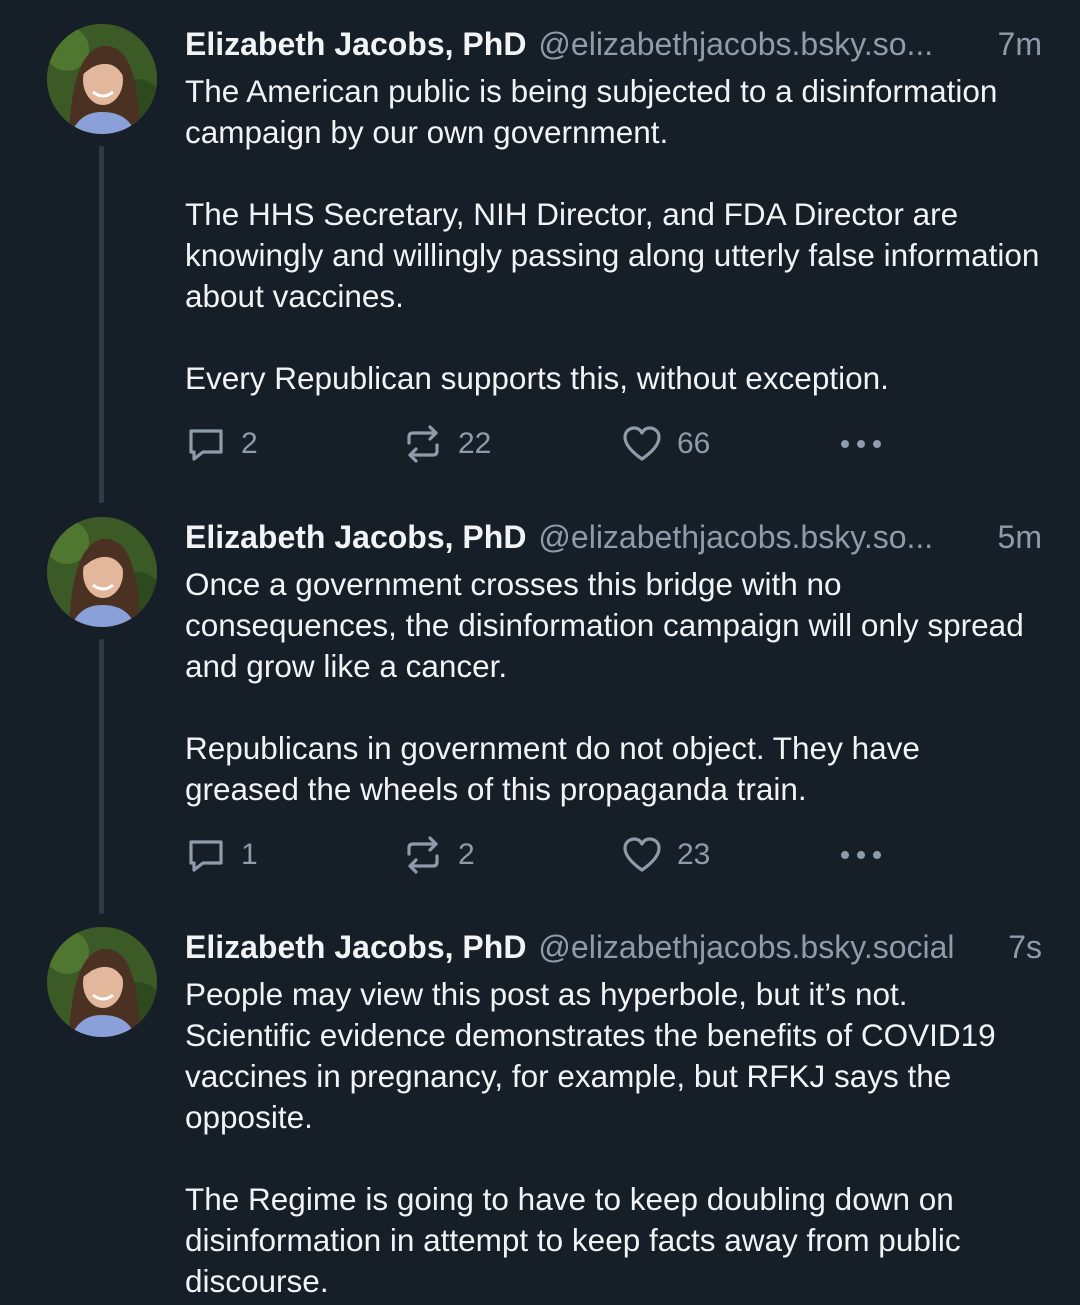  What do you see at coordinates (249, 443) in the screenshot?
I see `reply-count: 2` at bounding box center [249, 443].